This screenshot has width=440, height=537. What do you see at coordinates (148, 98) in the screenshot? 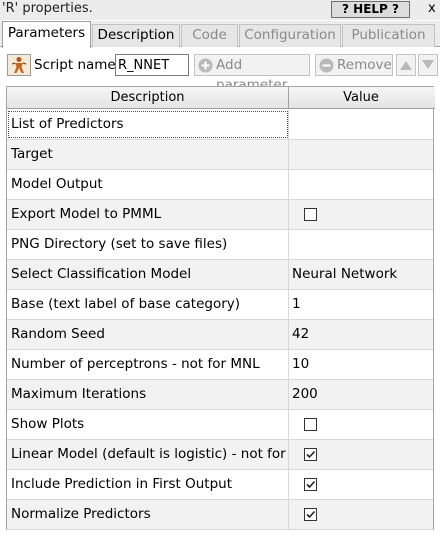
I see `column-header-description: Description` at bounding box center [148, 98].